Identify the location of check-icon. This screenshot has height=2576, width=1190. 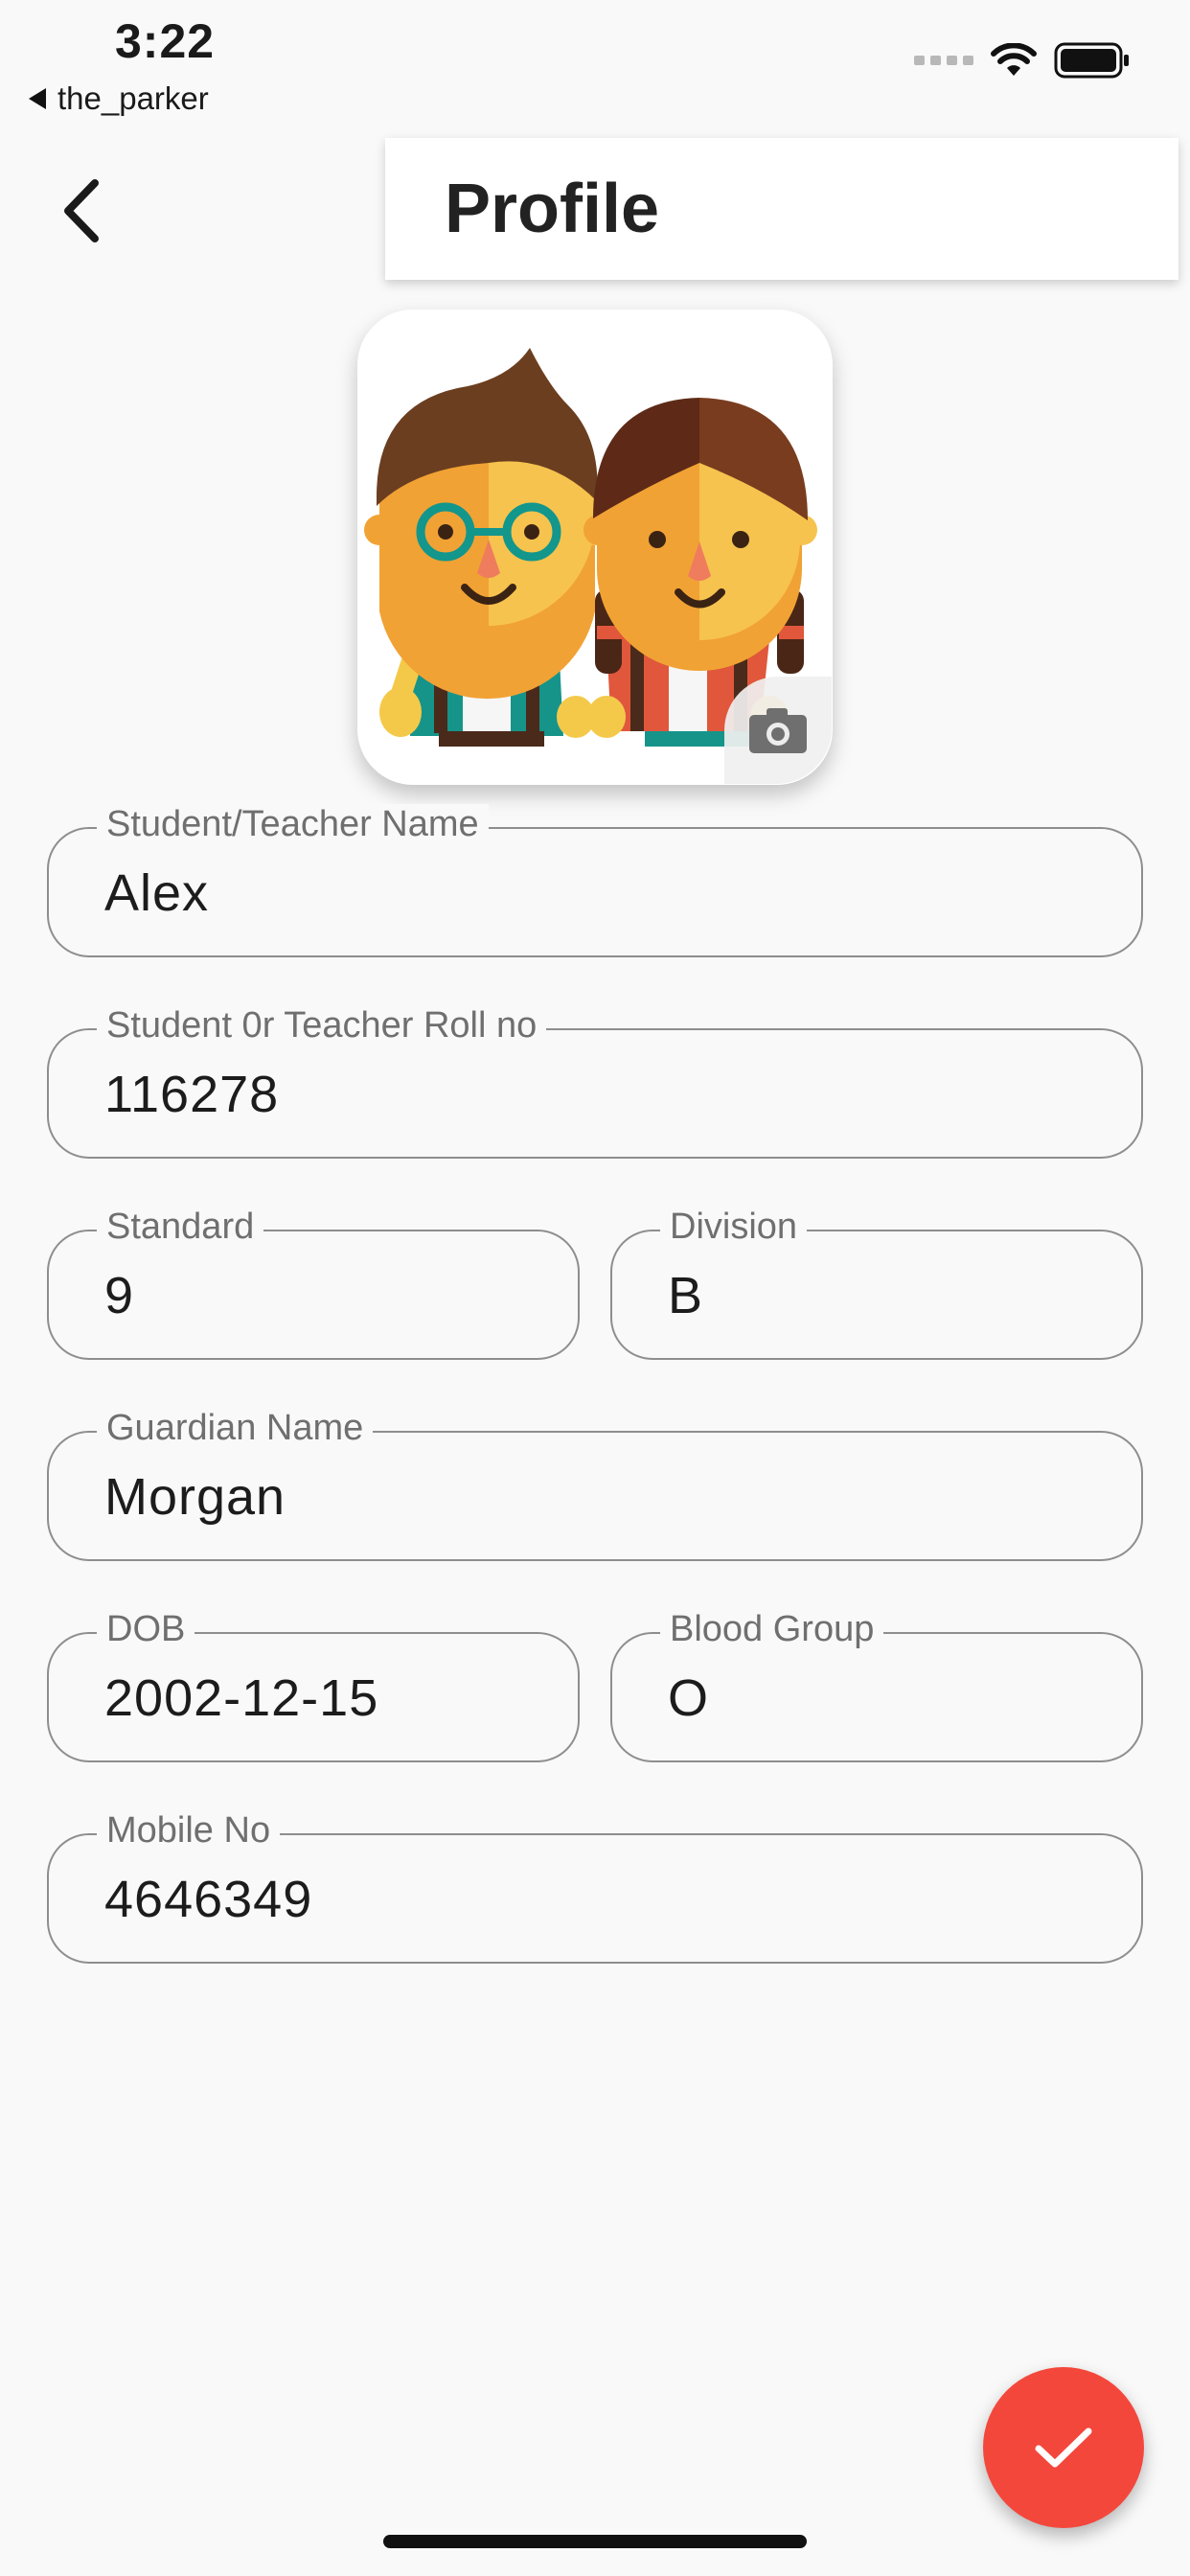
(1064, 2447).